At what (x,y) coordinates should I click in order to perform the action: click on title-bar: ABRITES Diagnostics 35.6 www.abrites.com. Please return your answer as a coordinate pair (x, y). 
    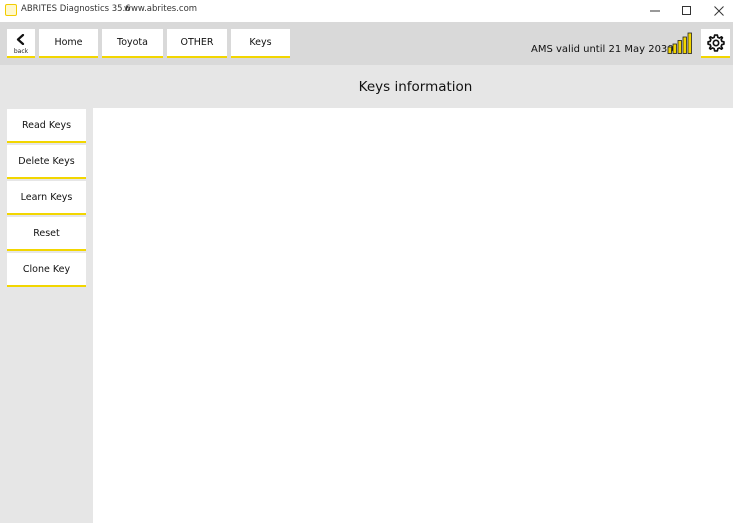
    Looking at the image, I should click on (366, 11).